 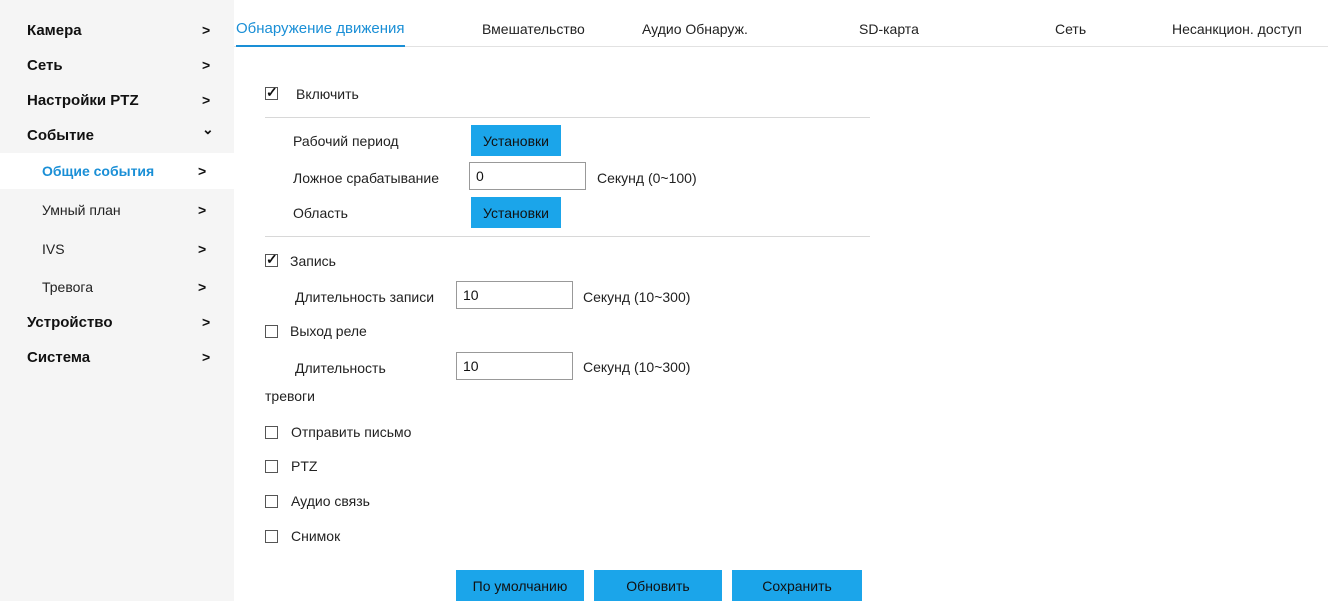 I want to click on record-duration-hint: Секунд (10~300), so click(x=637, y=297).